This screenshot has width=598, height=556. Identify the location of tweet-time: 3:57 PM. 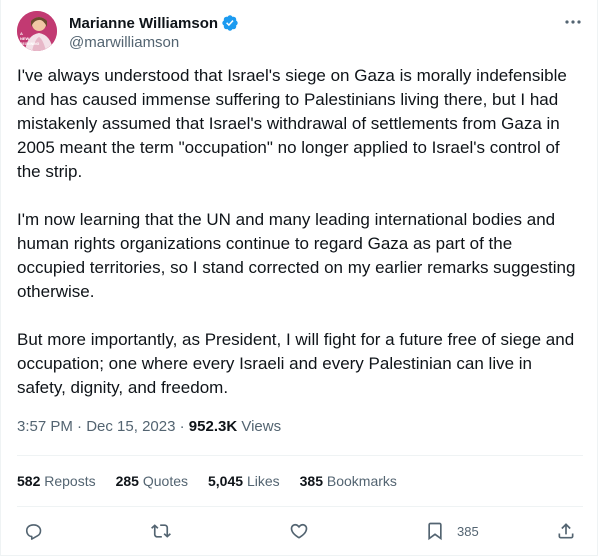
(45, 426).